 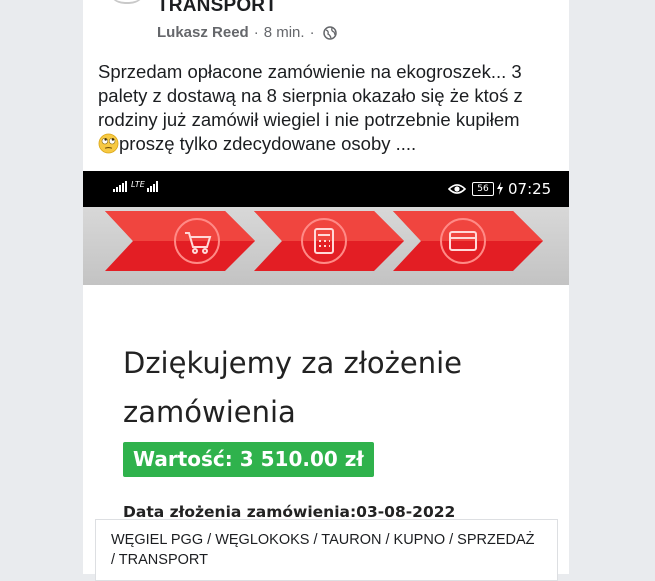 What do you see at coordinates (203, 32) in the screenshot?
I see `author-name: Lukasz Reed` at bounding box center [203, 32].